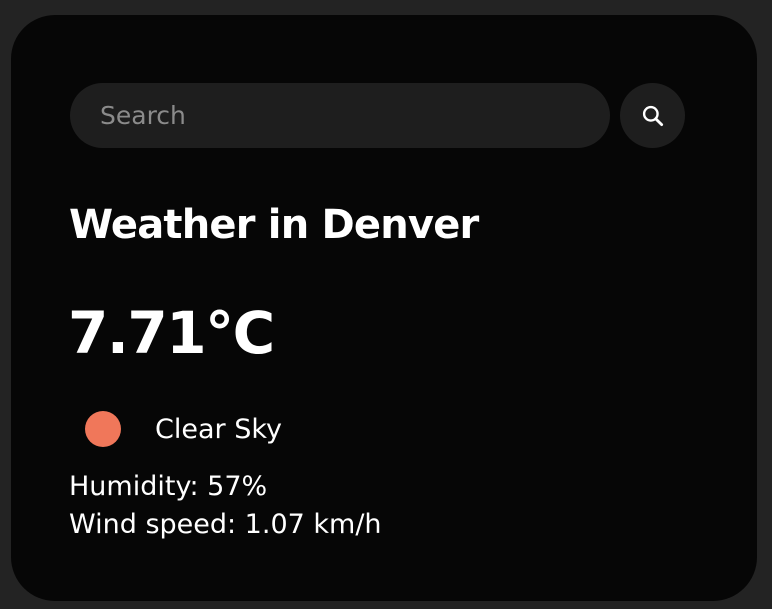 The width and height of the screenshot is (772, 609). What do you see at coordinates (274, 225) in the screenshot?
I see `weather-title: Weather in Denver` at bounding box center [274, 225].